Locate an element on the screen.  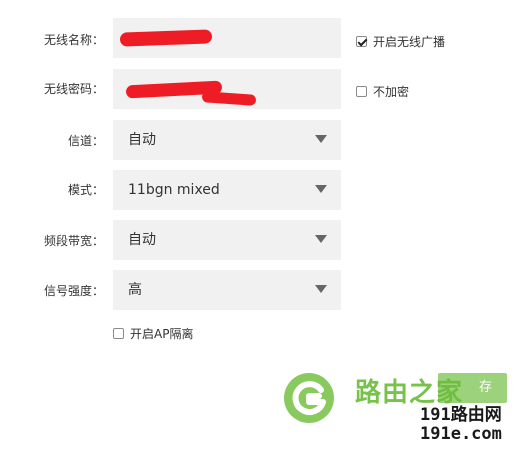
password-label: 无线密码： is located at coordinates (73, 89).